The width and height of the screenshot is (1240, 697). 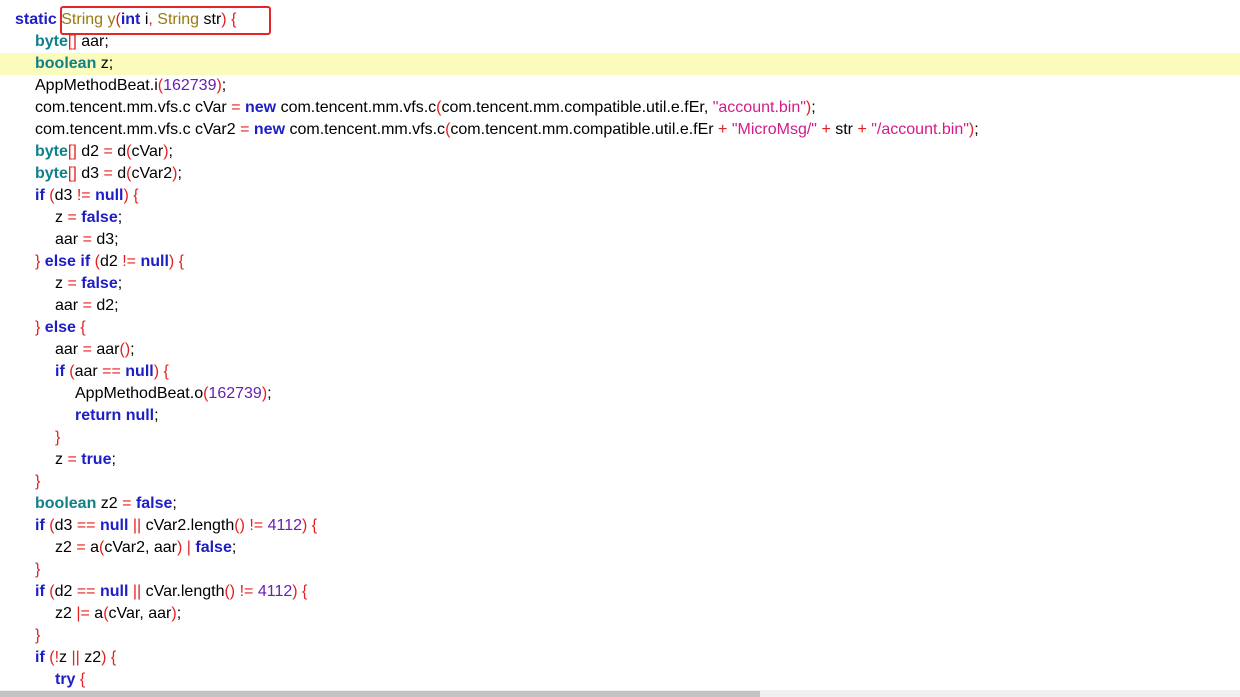 I want to click on code-line: z2 |= a(cVar, aar);, so click(x=620, y=614).